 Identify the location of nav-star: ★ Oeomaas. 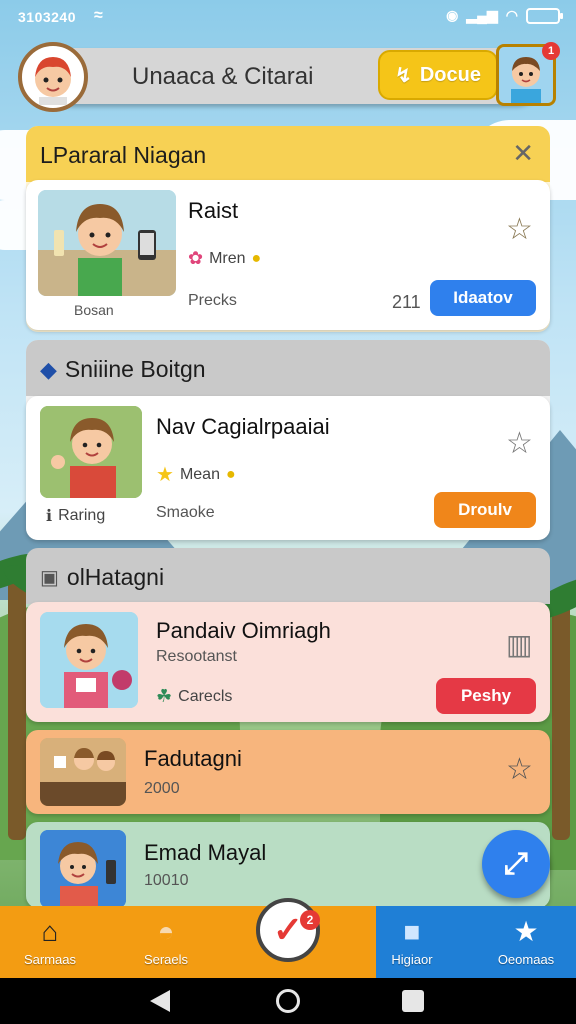
(526, 942).